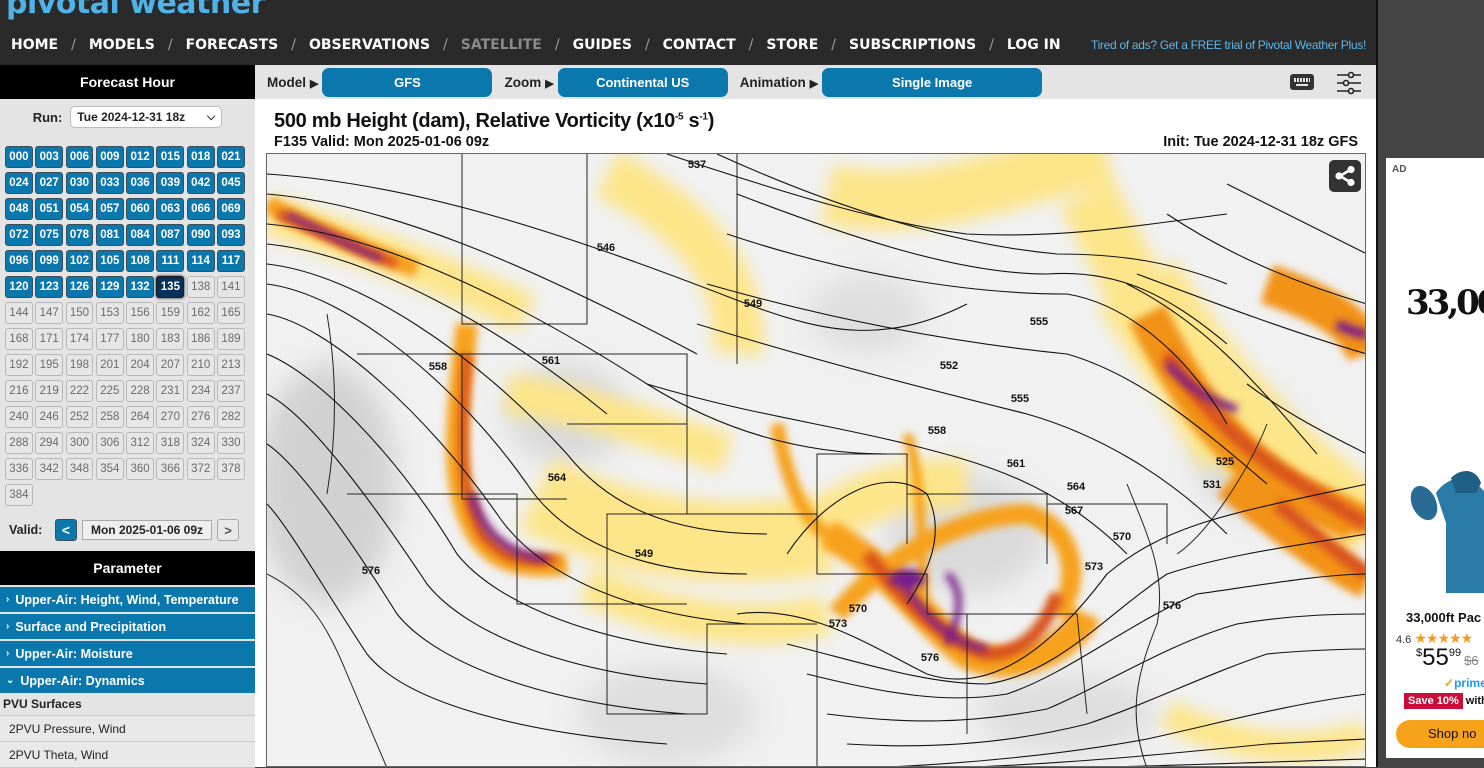 The height and width of the screenshot is (768, 1484). What do you see at coordinates (19, 365) in the screenshot?
I see `forecast-hour-button-unavailable: 192` at bounding box center [19, 365].